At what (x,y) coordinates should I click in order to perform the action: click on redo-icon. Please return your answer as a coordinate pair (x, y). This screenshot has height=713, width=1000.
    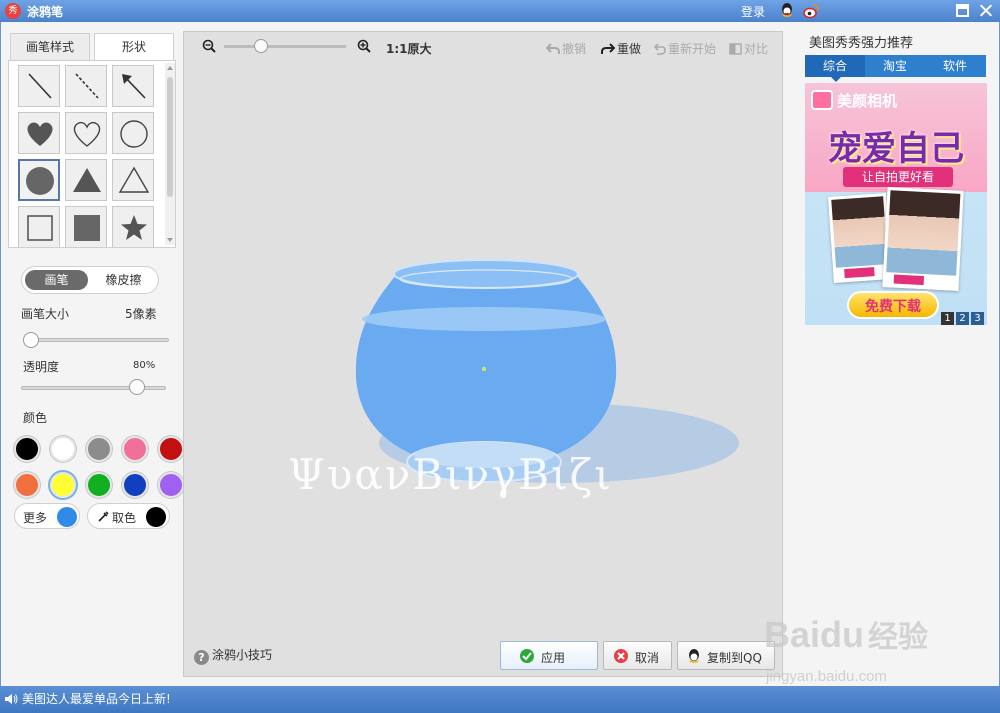
    Looking at the image, I should click on (608, 48).